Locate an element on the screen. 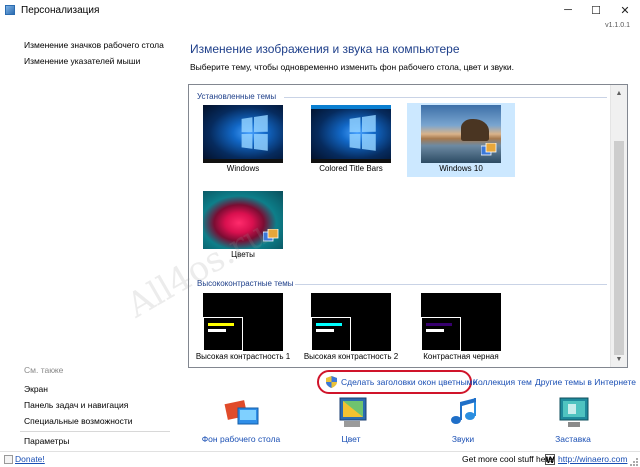 The height and width of the screenshot is (467, 640). high-contrast-black-thumbnail is located at coordinates (461, 322).